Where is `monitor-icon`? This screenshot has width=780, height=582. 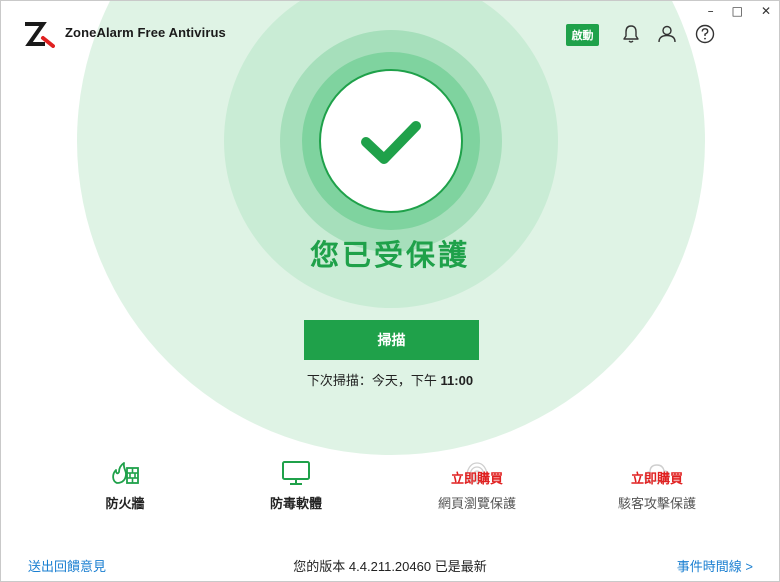
monitor-icon is located at coordinates (296, 473).